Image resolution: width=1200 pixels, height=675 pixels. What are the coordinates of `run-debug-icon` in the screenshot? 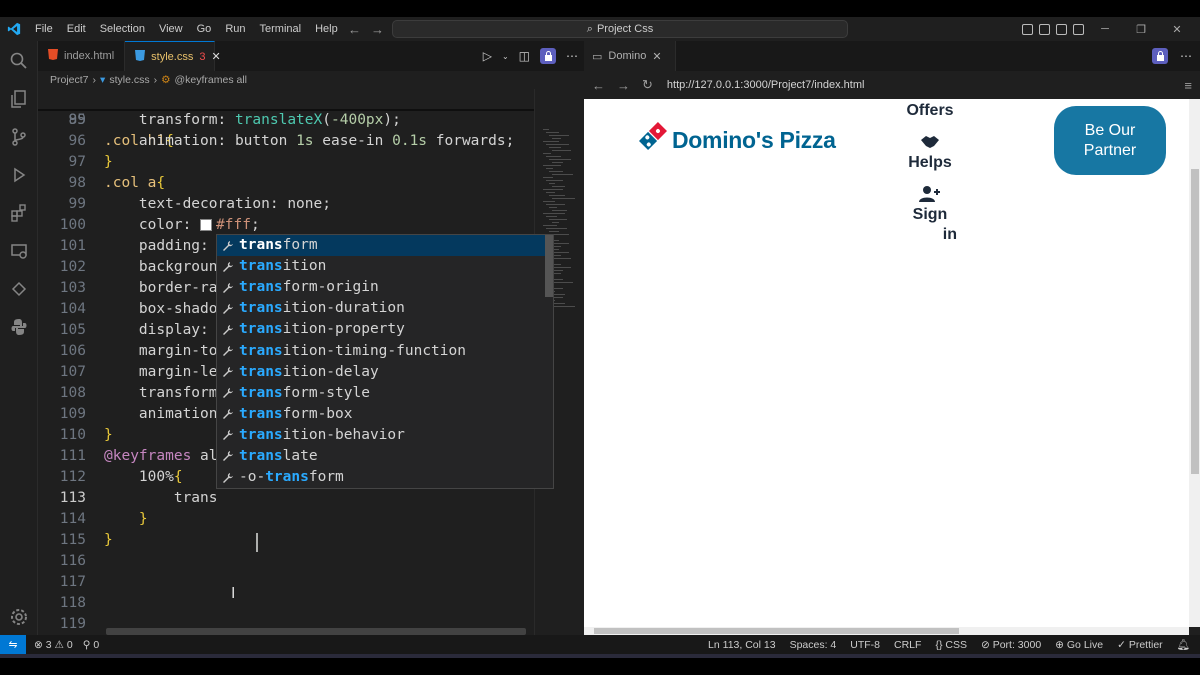 It's located at (19, 175).